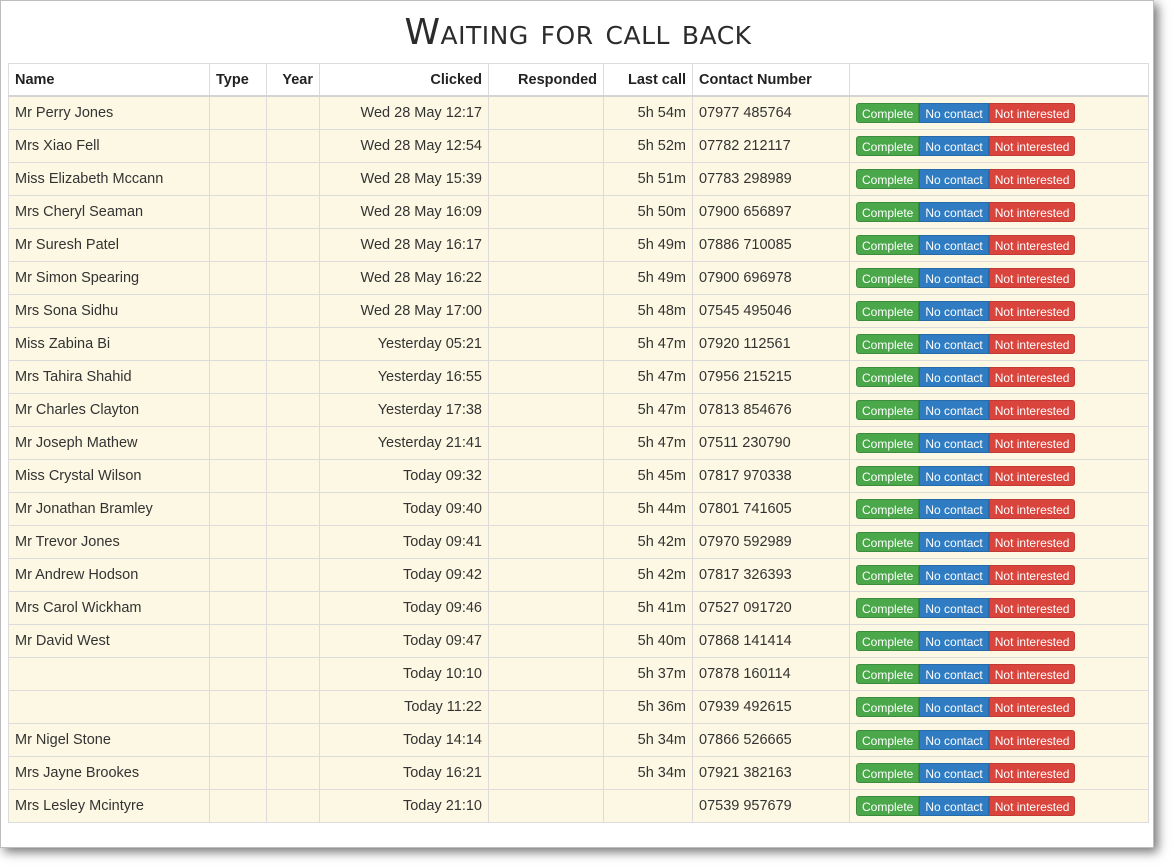 The width and height of the screenshot is (1175, 868). What do you see at coordinates (109, 112) in the screenshot?
I see `name-cell: Mr Perry Jones` at bounding box center [109, 112].